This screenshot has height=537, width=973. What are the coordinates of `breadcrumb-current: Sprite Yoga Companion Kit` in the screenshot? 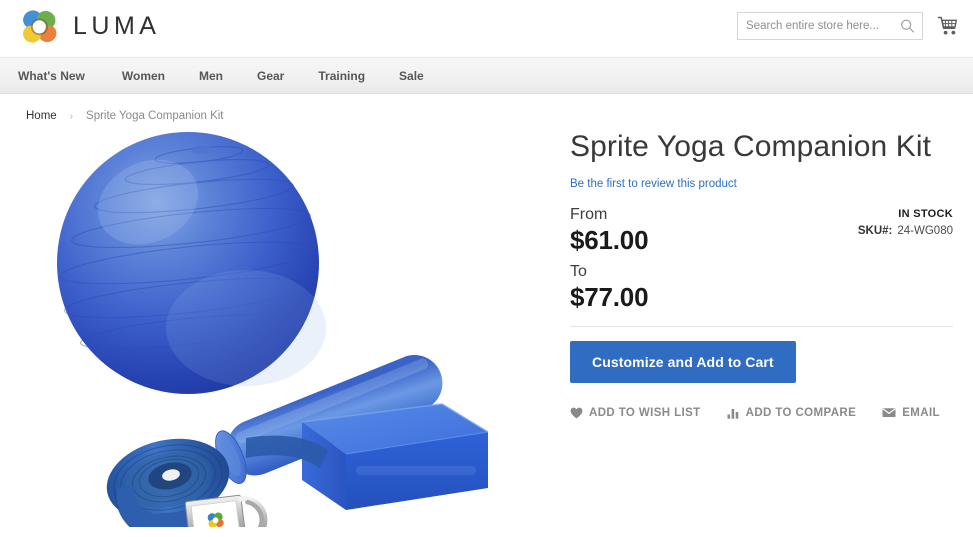 It's located at (155, 116).